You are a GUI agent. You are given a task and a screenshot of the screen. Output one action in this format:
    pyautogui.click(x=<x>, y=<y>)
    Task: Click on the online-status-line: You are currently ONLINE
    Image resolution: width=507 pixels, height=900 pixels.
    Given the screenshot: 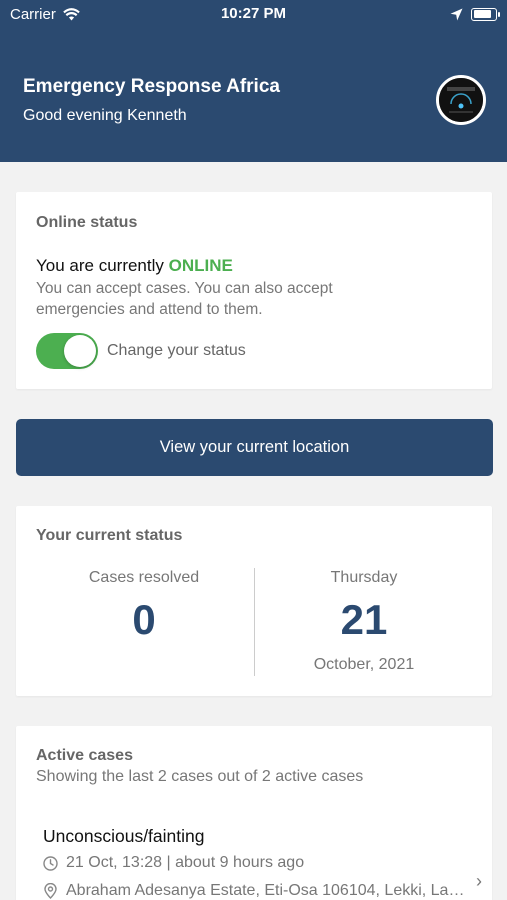 What is the action you would take?
    pyautogui.click(x=134, y=266)
    